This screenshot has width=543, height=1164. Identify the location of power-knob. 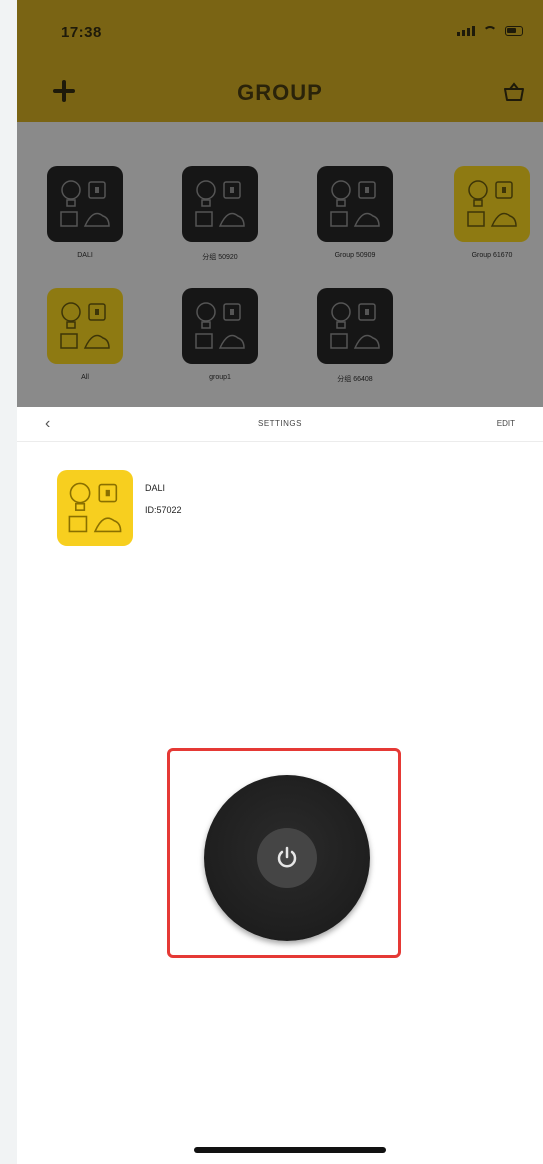
(287, 858).